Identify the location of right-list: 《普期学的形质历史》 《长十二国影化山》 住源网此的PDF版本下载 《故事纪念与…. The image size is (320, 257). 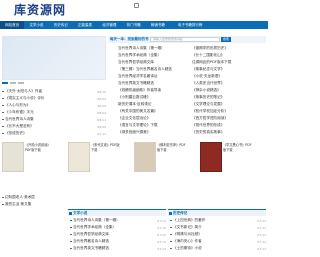
(229, 90).